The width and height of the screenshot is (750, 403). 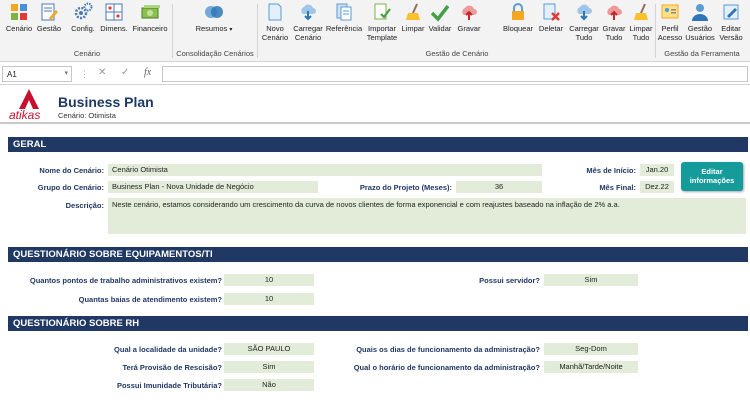 What do you see at coordinates (19, 12) in the screenshot?
I see `scenario-puzzle-icon` at bounding box center [19, 12].